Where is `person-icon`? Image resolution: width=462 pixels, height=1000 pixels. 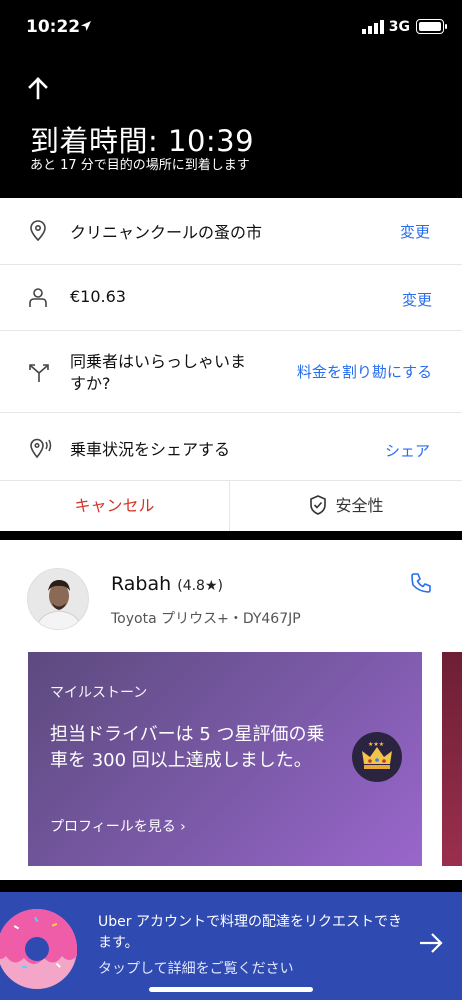 person-icon is located at coordinates (38, 297).